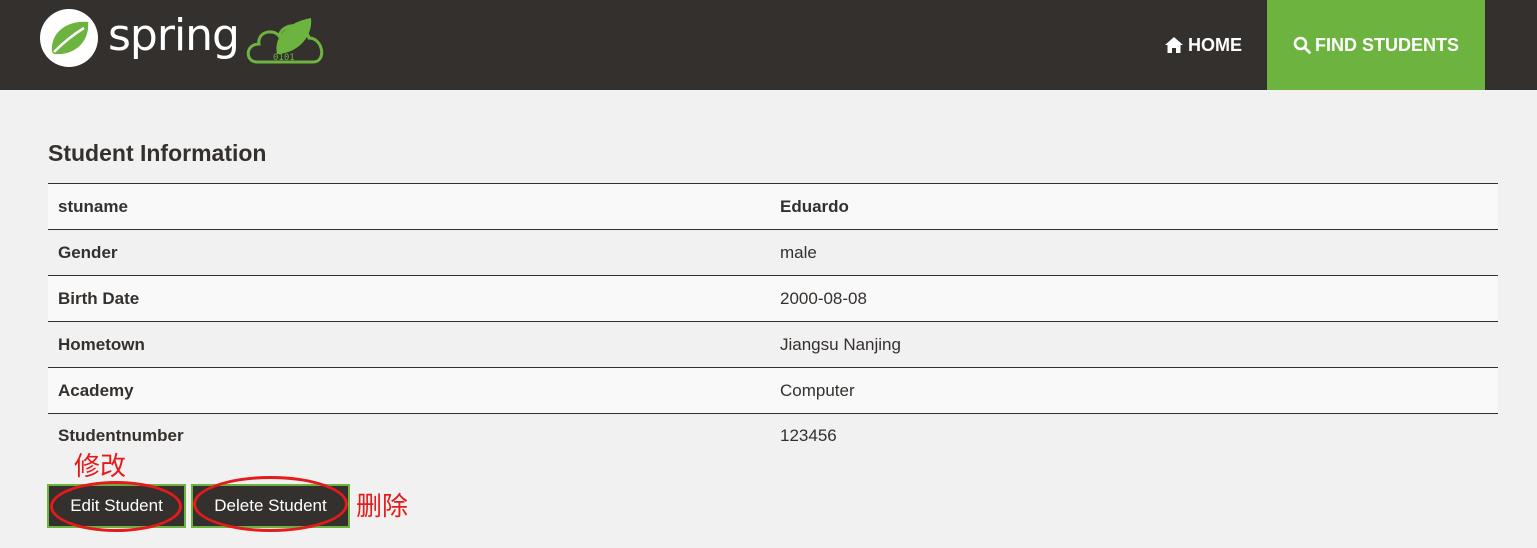 The height and width of the screenshot is (548, 1537). I want to click on cloud-leaf-icon: 0101, so click(285, 41).